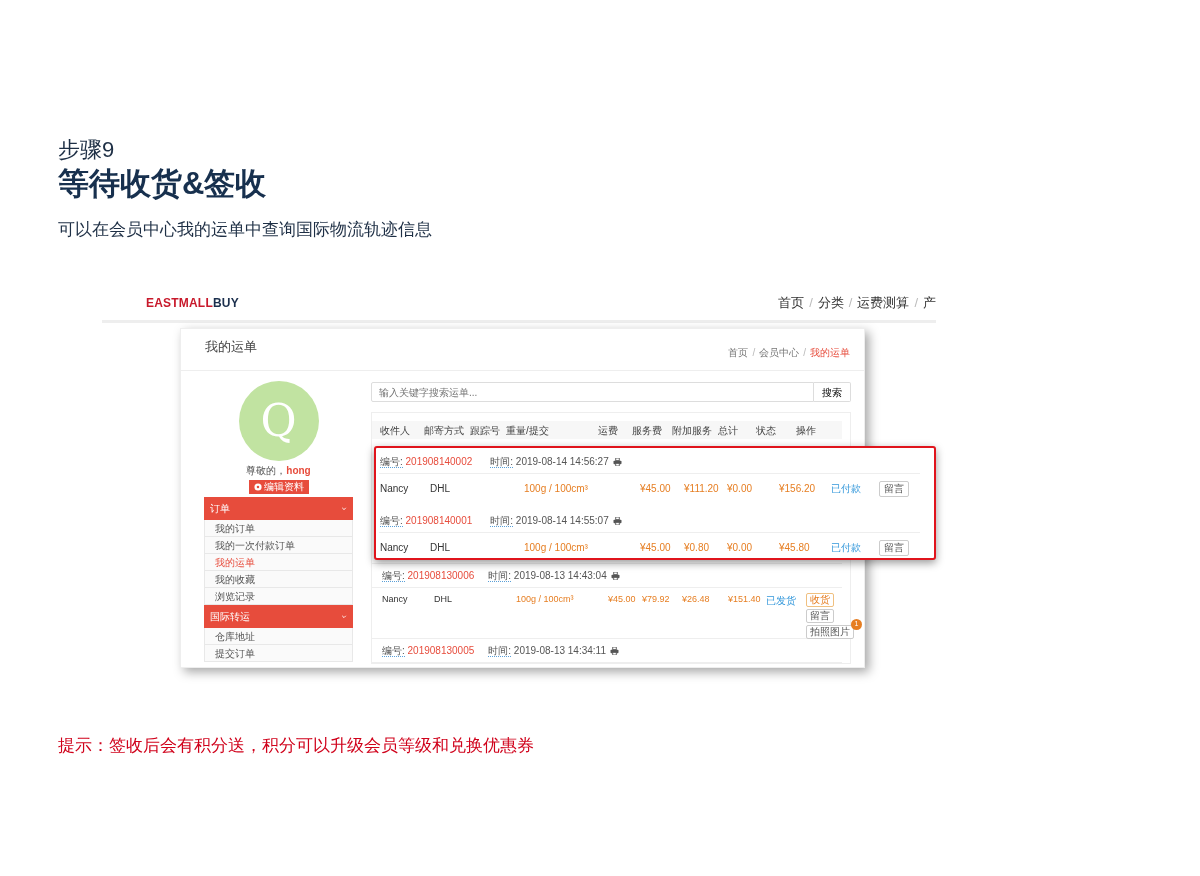 This screenshot has height=876, width=1200. What do you see at coordinates (296, 746) in the screenshot?
I see `hint-text: 提示：签收后会有积分送，积分可以升级会员等级和兑换优惠券` at bounding box center [296, 746].